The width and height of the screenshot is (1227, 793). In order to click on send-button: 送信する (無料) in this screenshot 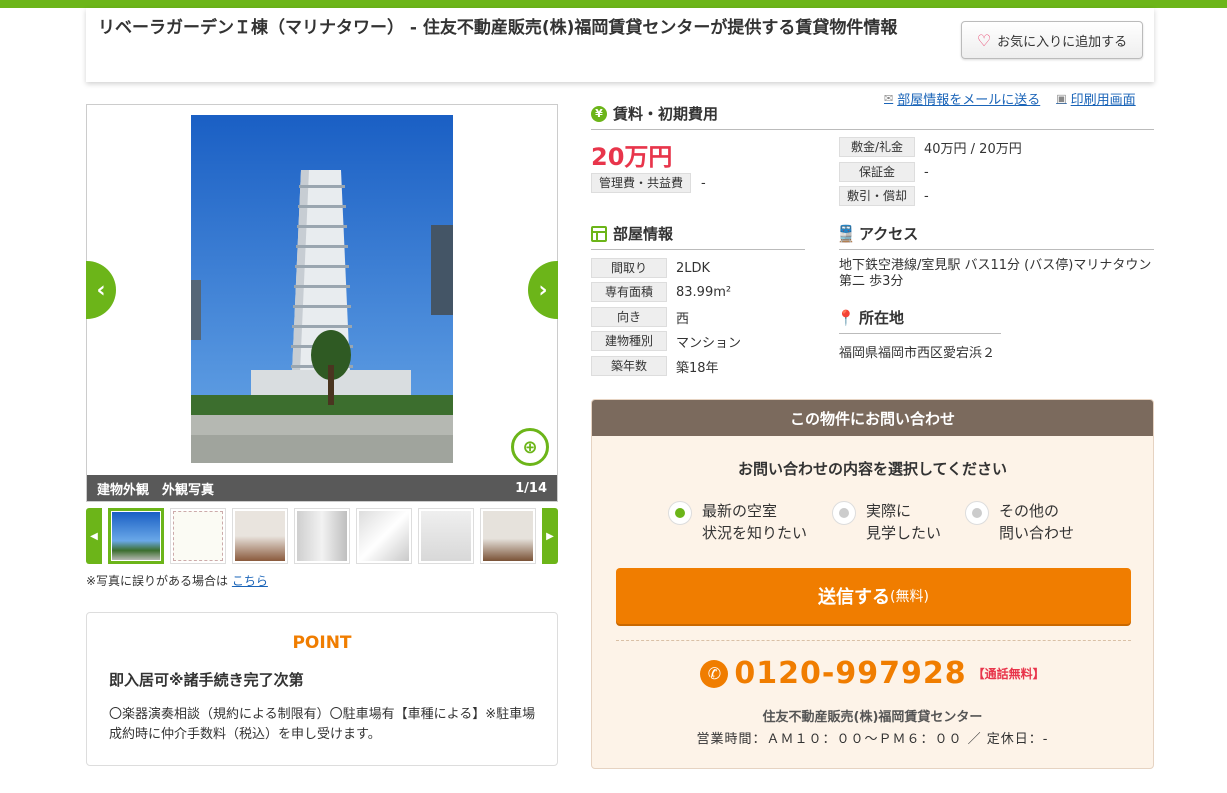, I will do `click(873, 596)`.